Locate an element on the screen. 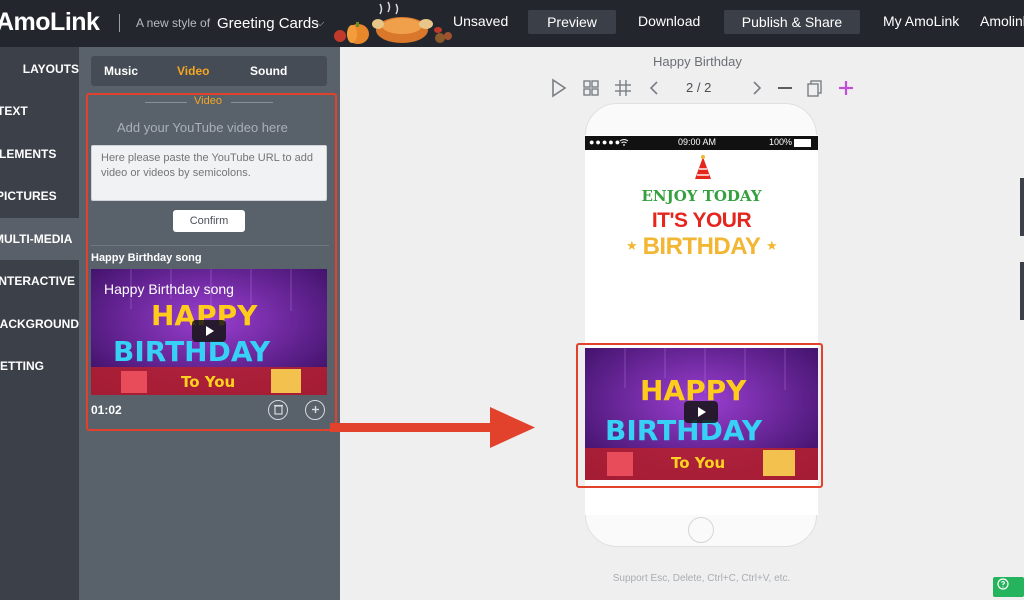  hash-glyph is located at coordinates (623, 88).